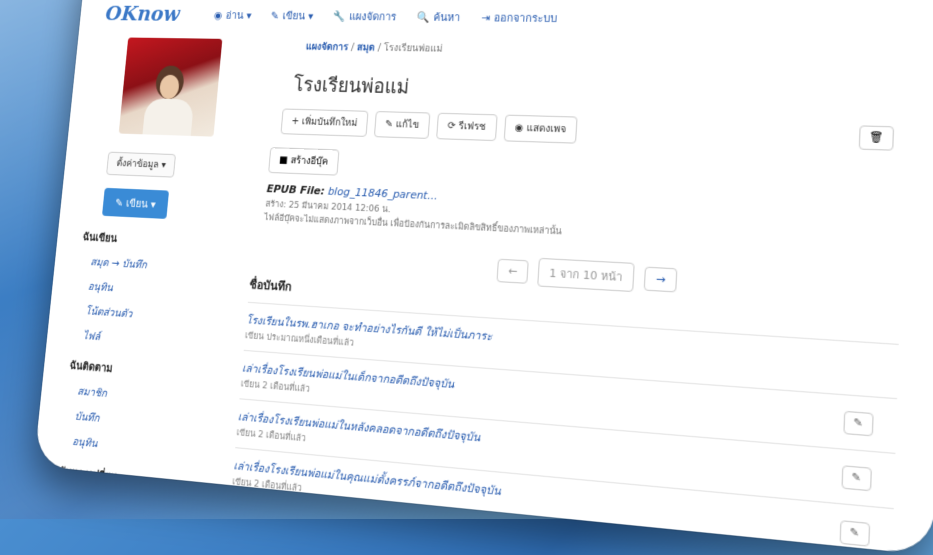 The image size is (933, 555). What do you see at coordinates (540, 129) in the screenshot?
I see `view-page-button: ◉ แสดงเพจ` at bounding box center [540, 129].